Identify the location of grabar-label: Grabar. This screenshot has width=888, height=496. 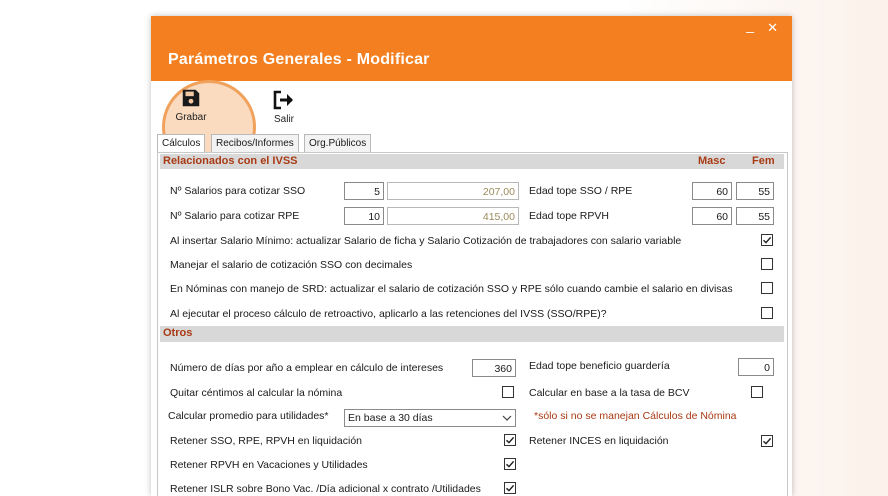
(191, 117).